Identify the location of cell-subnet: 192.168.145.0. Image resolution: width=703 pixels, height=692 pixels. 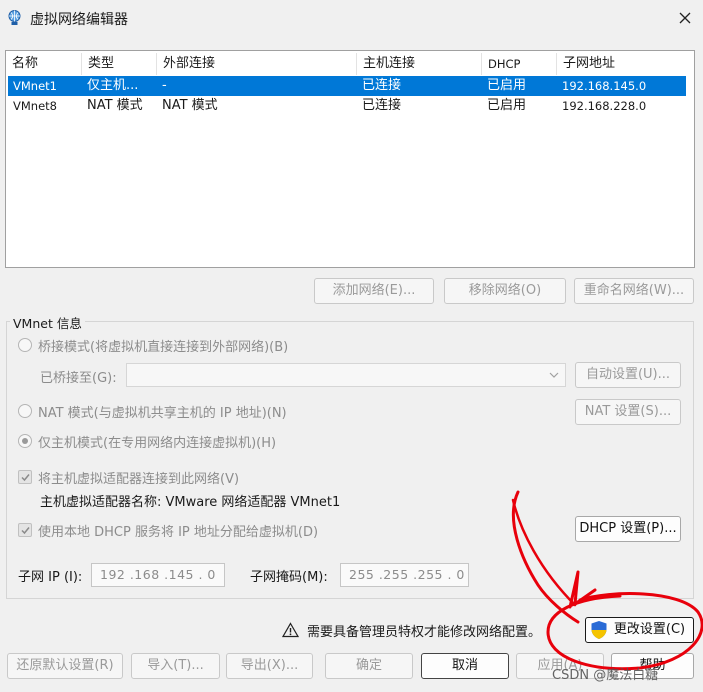
(604, 86).